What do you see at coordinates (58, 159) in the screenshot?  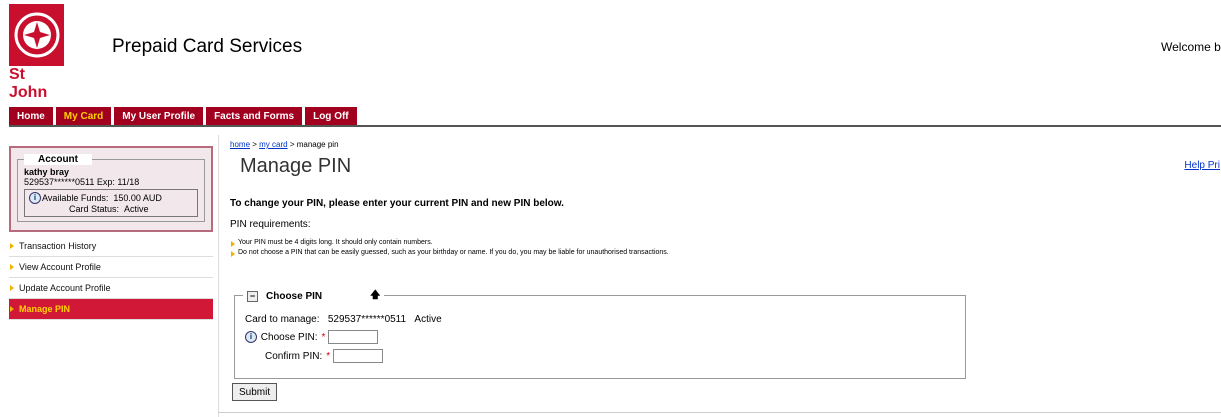 I see `account-legend: Account` at bounding box center [58, 159].